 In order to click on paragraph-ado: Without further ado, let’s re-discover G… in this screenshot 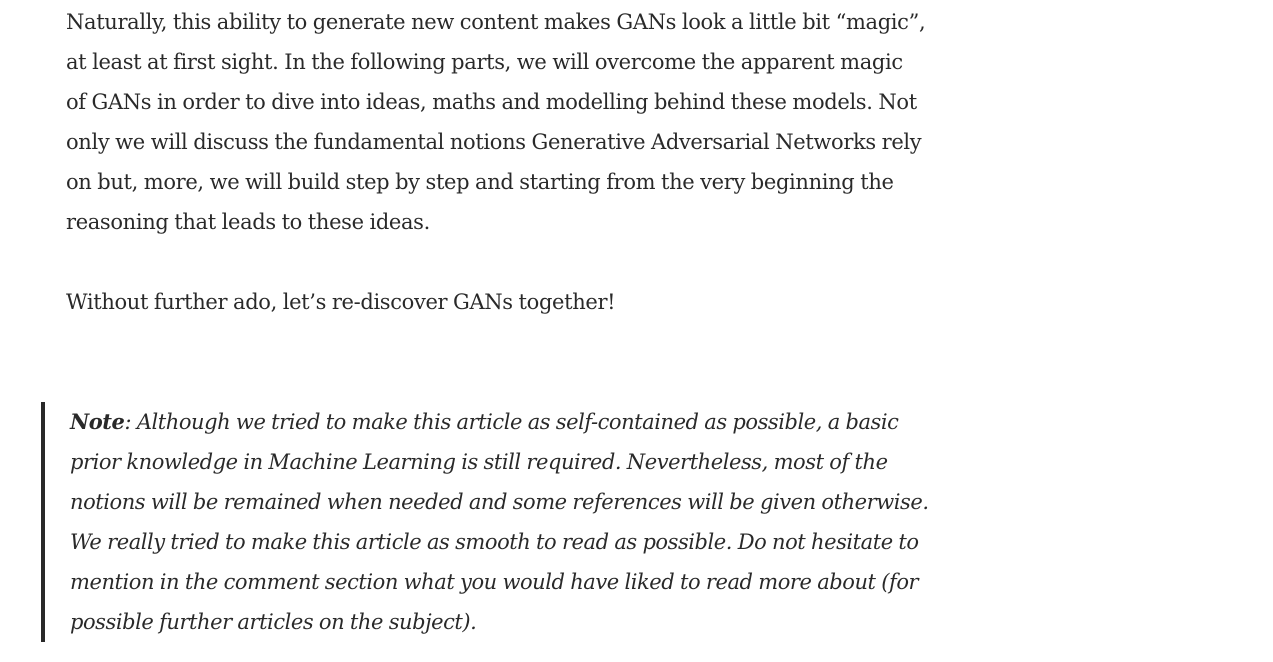, I will do `click(341, 302)`.